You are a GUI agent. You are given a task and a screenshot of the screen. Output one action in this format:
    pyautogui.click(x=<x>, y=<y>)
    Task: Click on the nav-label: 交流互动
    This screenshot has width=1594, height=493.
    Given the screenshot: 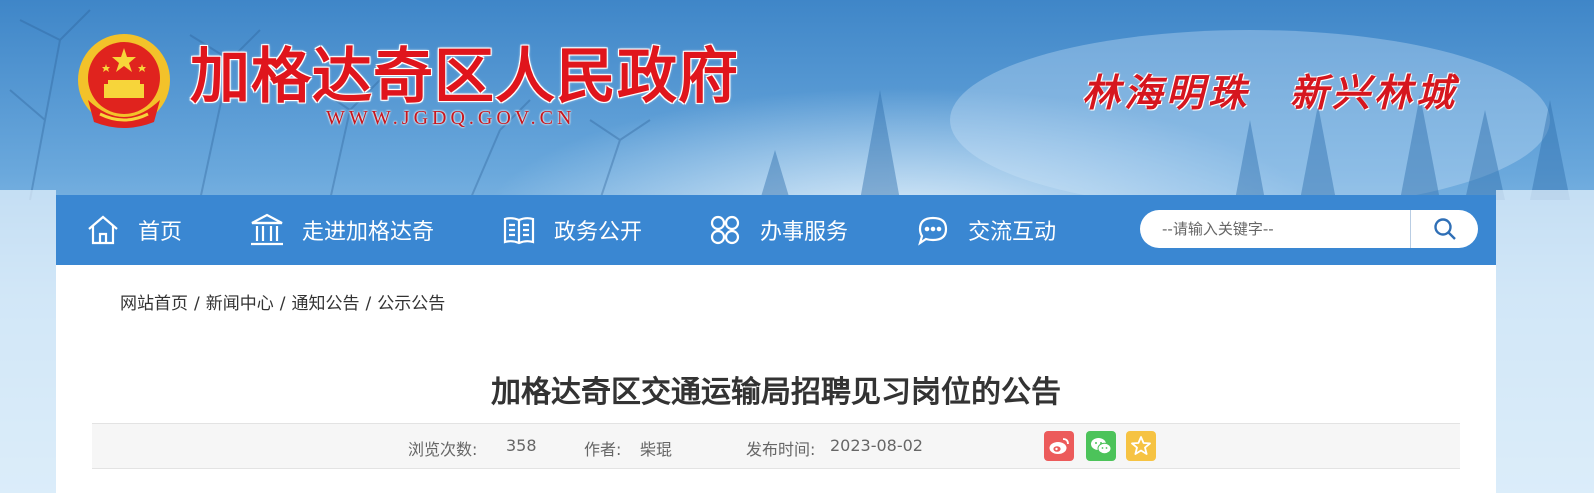 What is the action you would take?
    pyautogui.click(x=1012, y=232)
    